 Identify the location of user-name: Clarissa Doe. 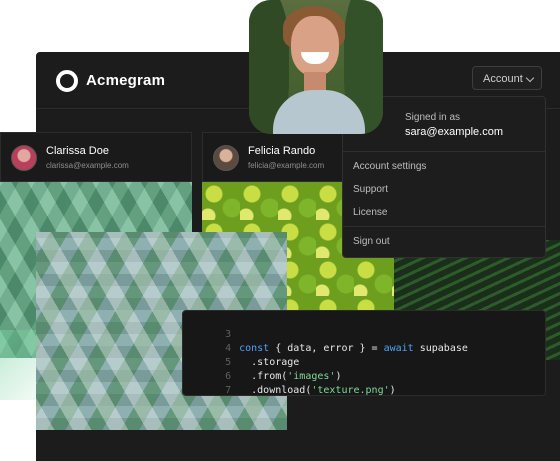
(77, 151).